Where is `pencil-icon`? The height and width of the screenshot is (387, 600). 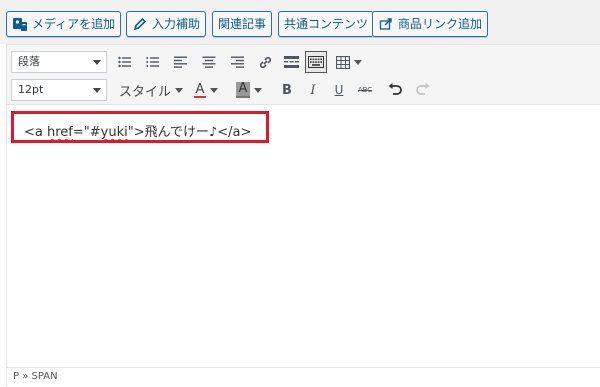 pencil-icon is located at coordinates (140, 24).